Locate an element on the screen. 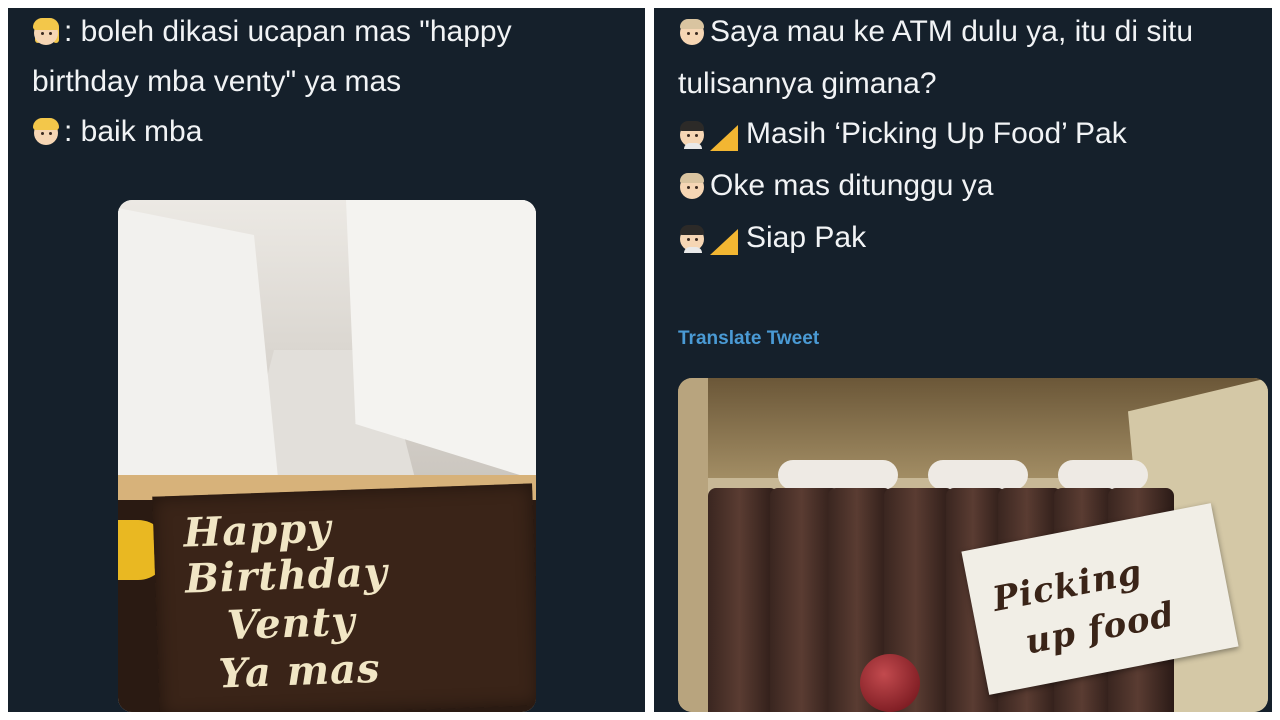  boy-emoji-icon is located at coordinates (47, 132).